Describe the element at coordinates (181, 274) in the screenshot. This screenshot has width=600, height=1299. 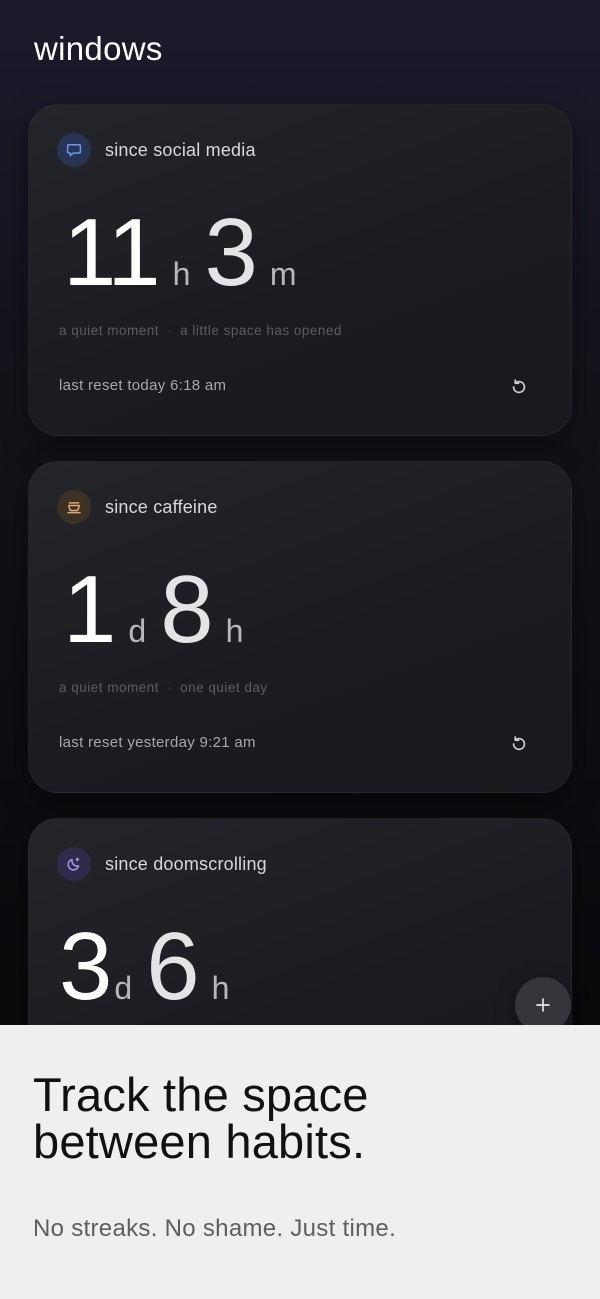
I see `elapsed-primary-unit: h` at that location.